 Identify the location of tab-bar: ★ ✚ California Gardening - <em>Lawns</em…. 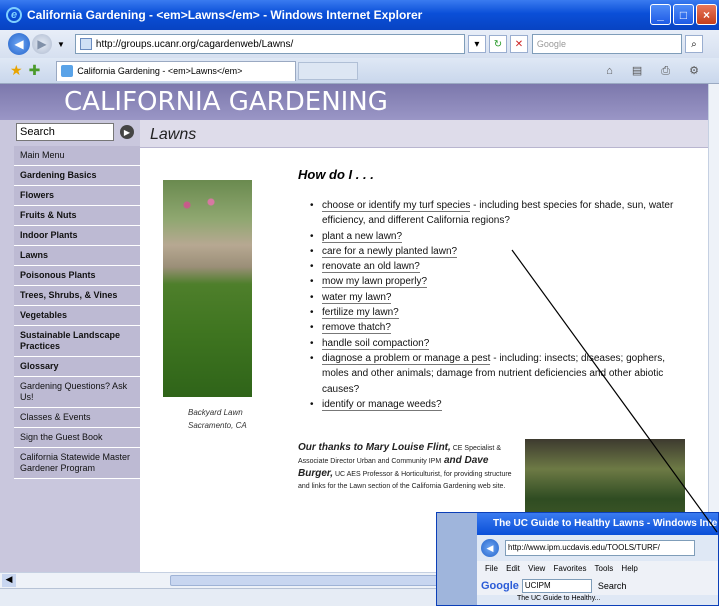
(359, 71).